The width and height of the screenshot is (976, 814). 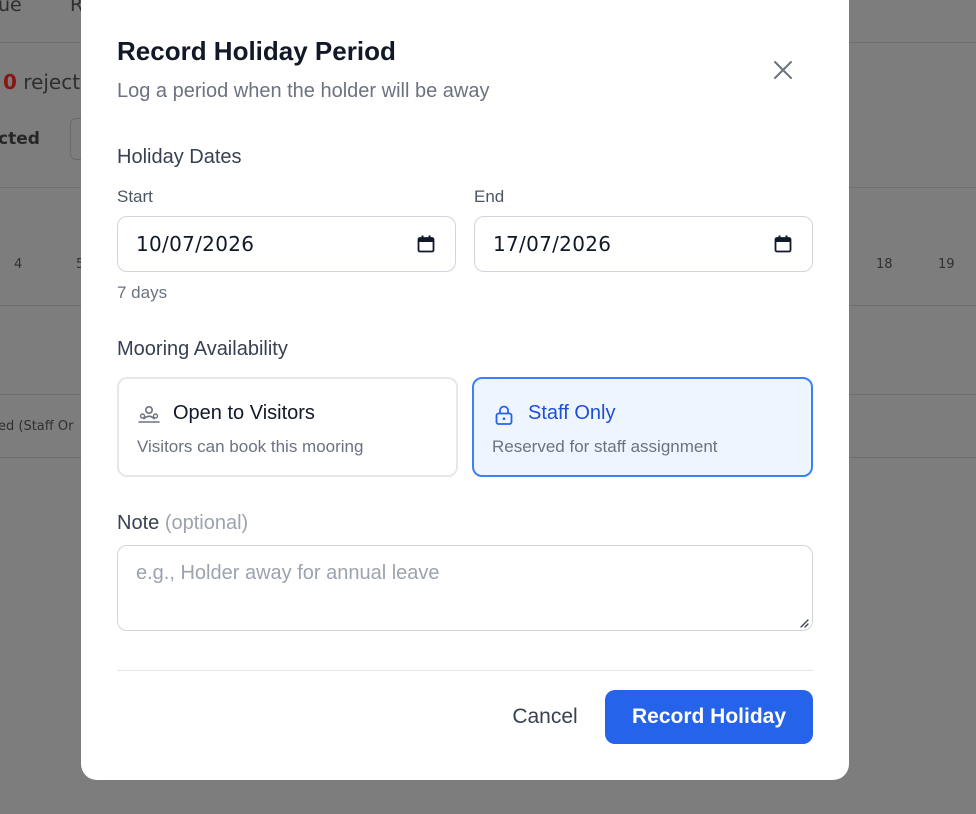 What do you see at coordinates (135, 196) in the screenshot?
I see `start-date-label: Start` at bounding box center [135, 196].